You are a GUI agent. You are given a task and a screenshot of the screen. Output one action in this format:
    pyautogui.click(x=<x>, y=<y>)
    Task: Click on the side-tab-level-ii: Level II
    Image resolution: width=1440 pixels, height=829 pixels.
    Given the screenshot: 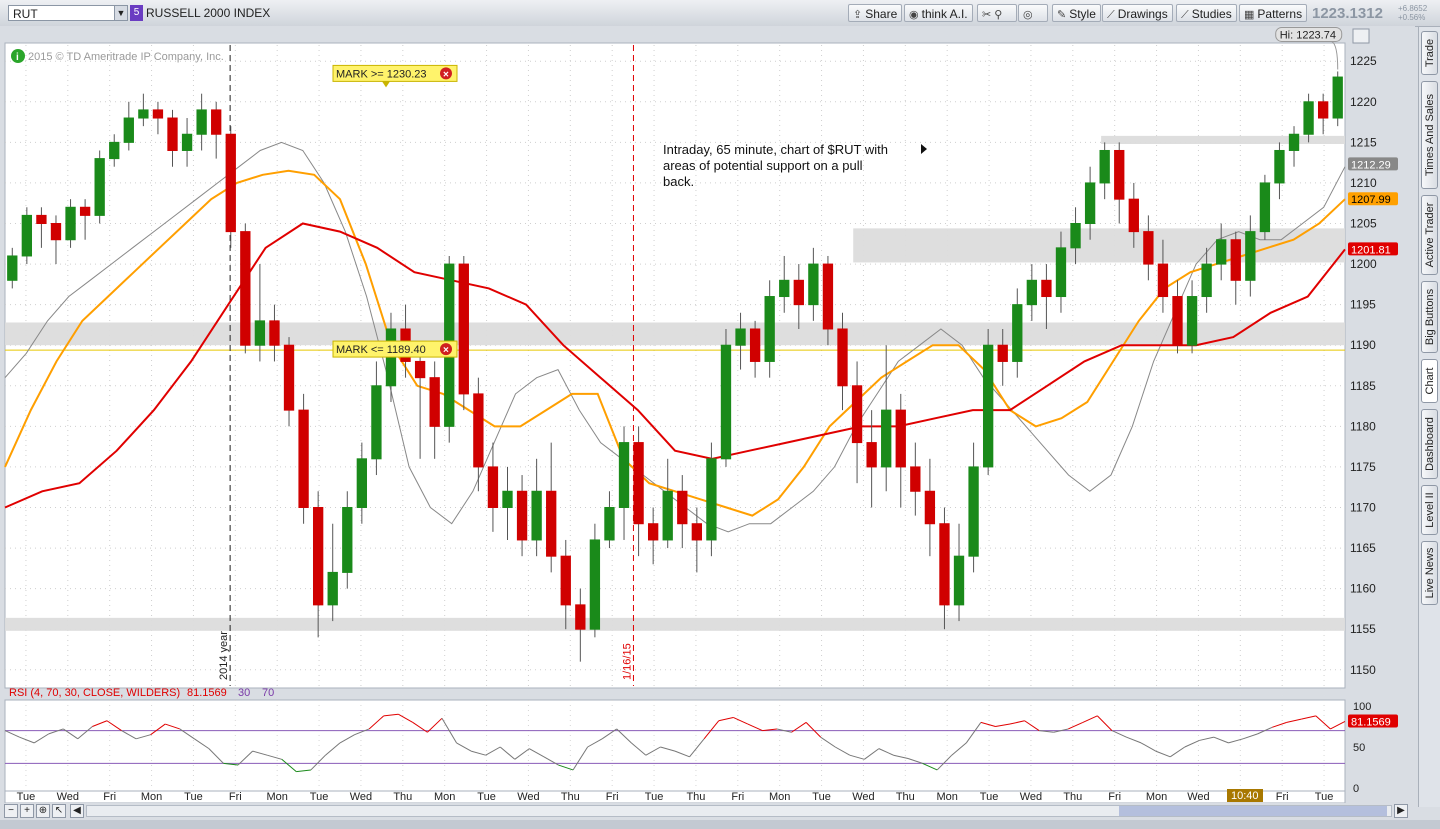 What is the action you would take?
    pyautogui.click(x=1429, y=510)
    